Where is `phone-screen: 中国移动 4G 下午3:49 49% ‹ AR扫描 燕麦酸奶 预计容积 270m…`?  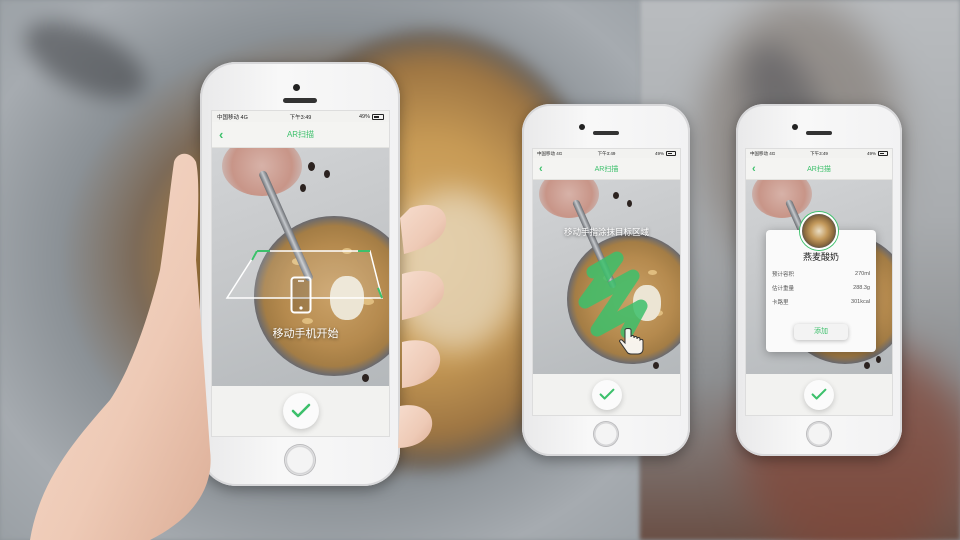
phone-screen: 中国移动 4G 下午3:49 49% ‹ AR扫描 燕麦酸奶 预计容积 270m… is located at coordinates (819, 282).